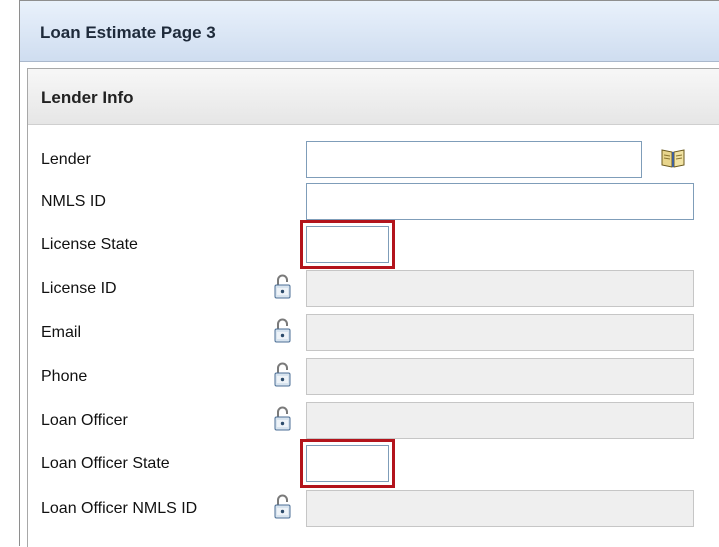 The image size is (719, 547). What do you see at coordinates (347, 244) in the screenshot?
I see `license-state-input` at bounding box center [347, 244].